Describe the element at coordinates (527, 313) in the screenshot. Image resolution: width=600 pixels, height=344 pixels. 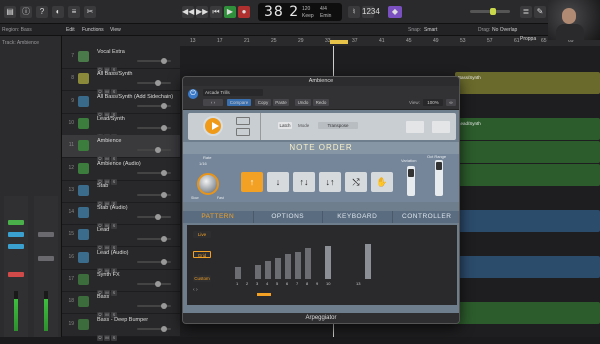
I see `region-bass` at that location.